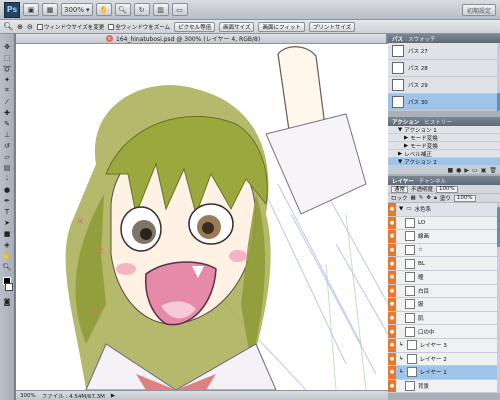 The image size is (500, 400). I want to click on background-color-swatch, so click(9, 287).